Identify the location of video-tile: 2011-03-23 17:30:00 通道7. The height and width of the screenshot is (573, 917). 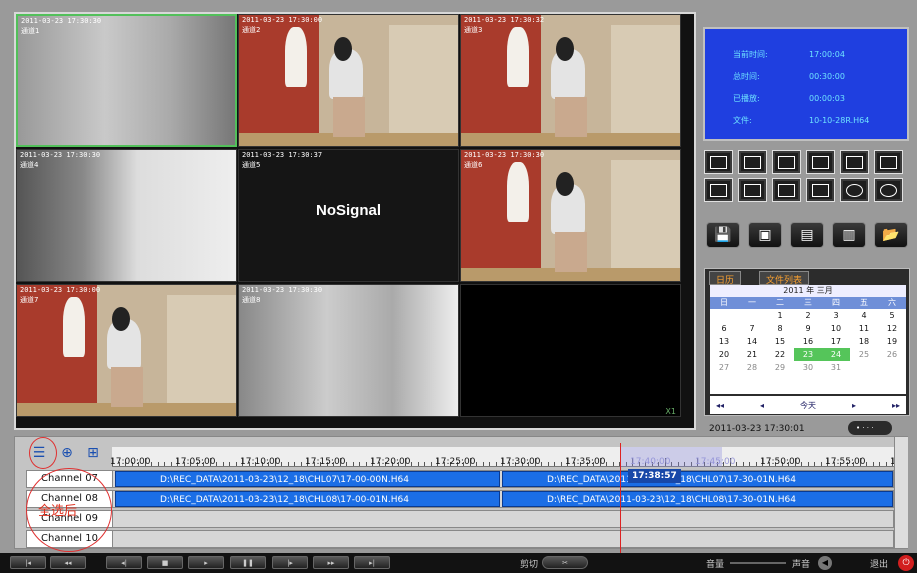
(126, 350).